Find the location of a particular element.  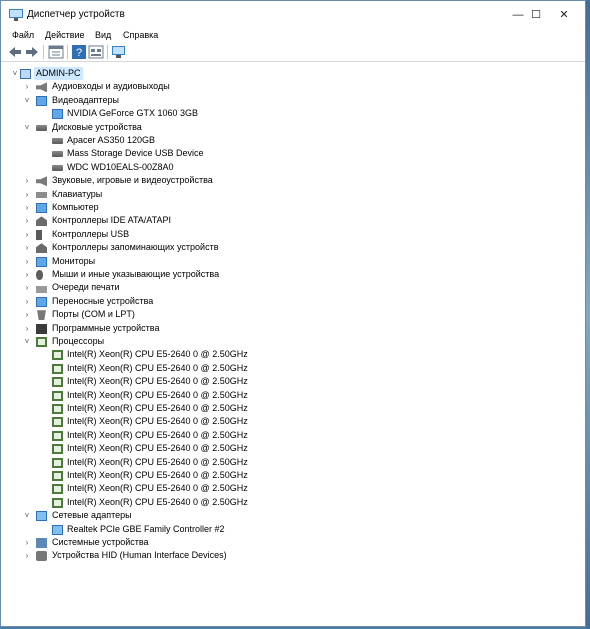

tree-category-item: ˅ Дисковые устройства is located at coordinates (293, 127).